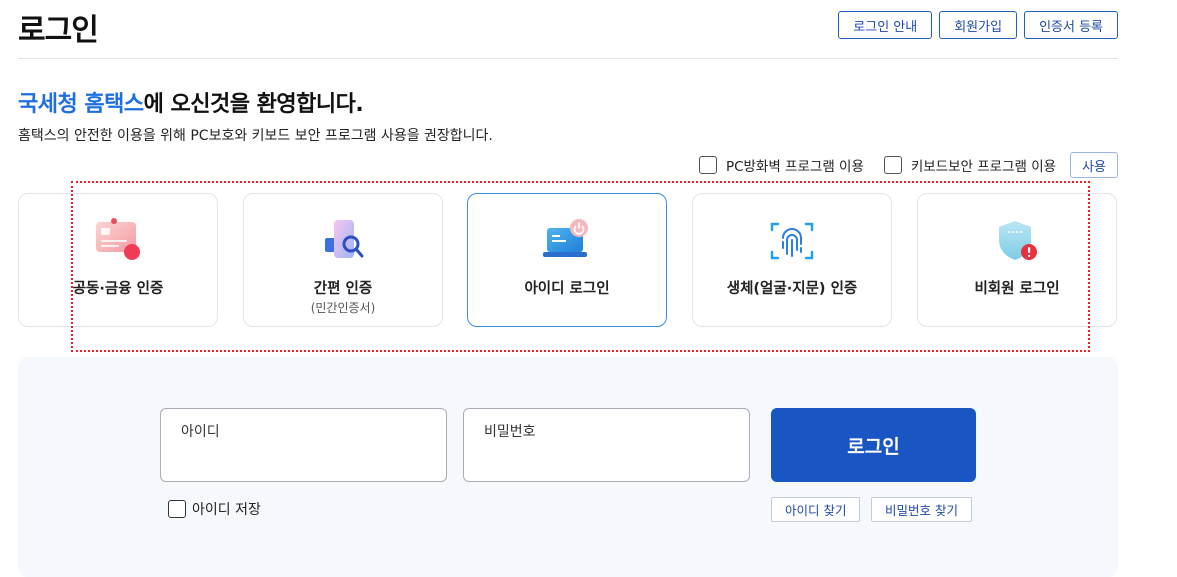 The width and height of the screenshot is (1177, 577). I want to click on method-card-certificate: 공동·금융 인증, so click(118, 260).